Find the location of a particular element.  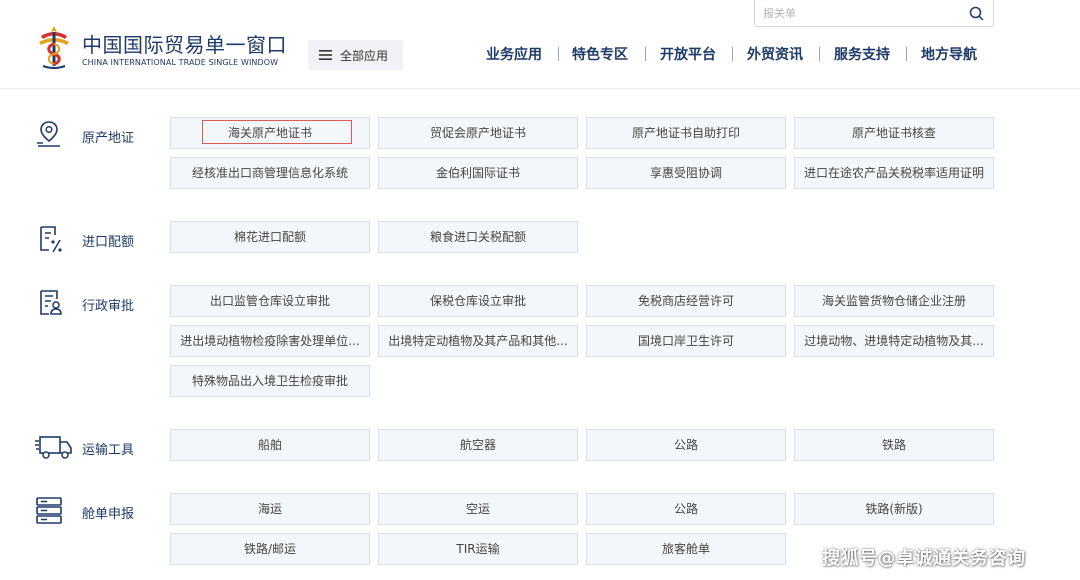

category-label-transport: 运输工具 is located at coordinates (108, 450).